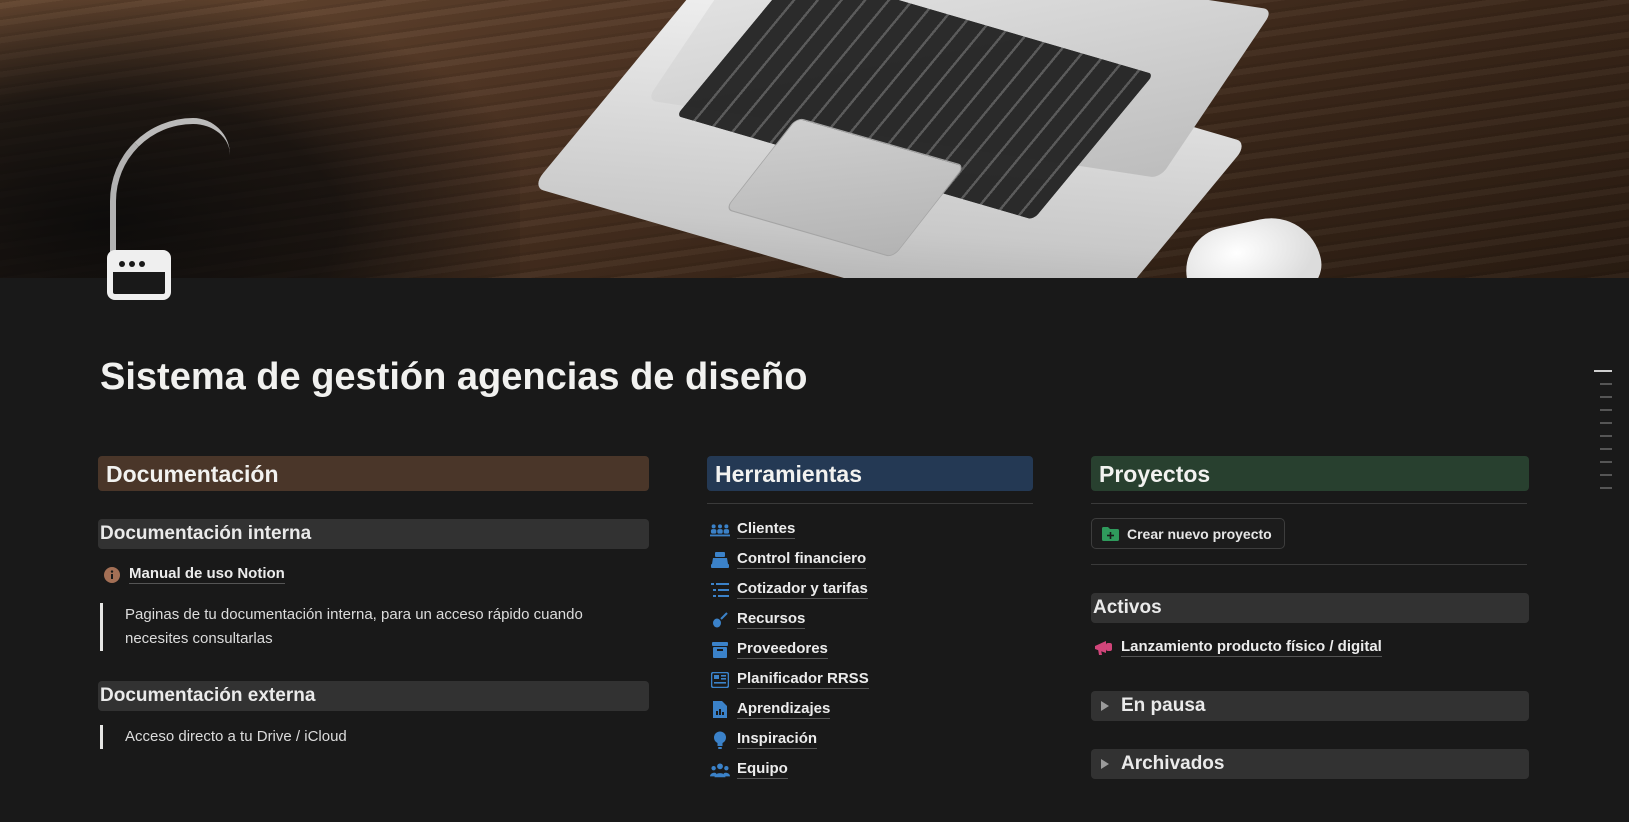  I want to click on guitar-icon, so click(720, 620).